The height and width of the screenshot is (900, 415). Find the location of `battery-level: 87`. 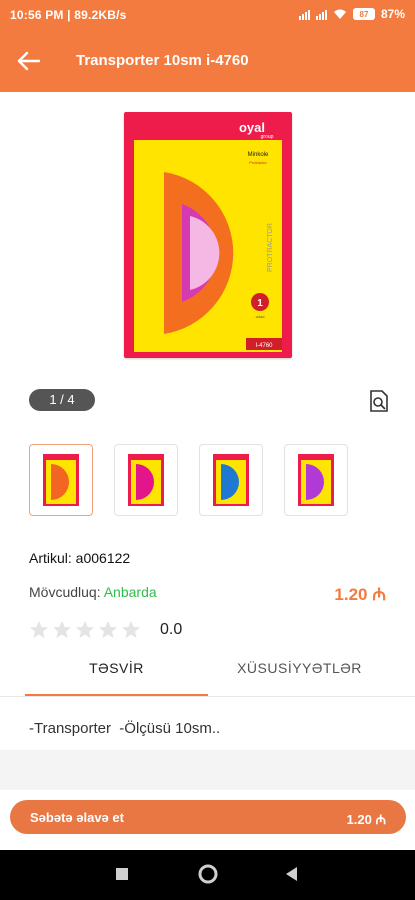

battery-level: 87 is located at coordinates (364, 14).